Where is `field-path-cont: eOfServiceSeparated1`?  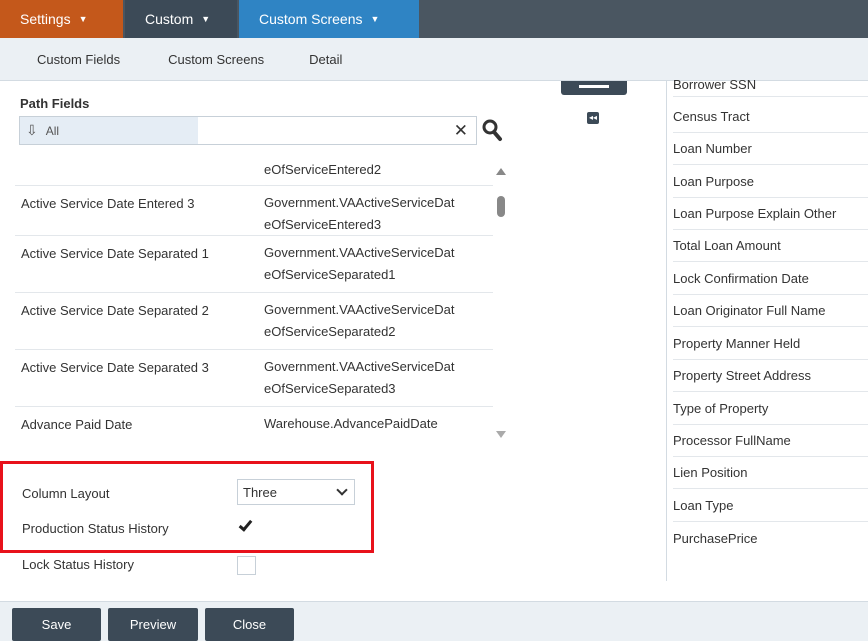 field-path-cont: eOfServiceSeparated1 is located at coordinates (330, 274).